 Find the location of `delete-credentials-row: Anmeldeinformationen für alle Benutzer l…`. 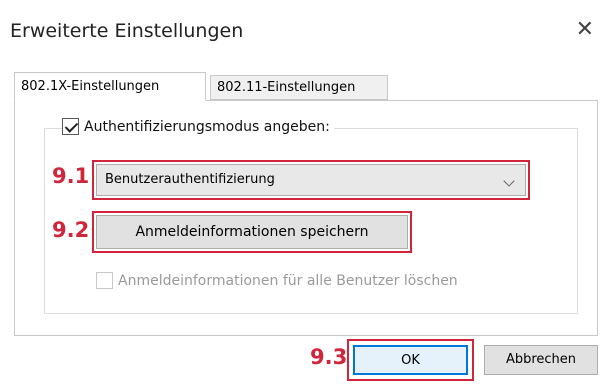

delete-credentials-row: Anmeldeinformationen für alle Benutzer l… is located at coordinates (277, 280).